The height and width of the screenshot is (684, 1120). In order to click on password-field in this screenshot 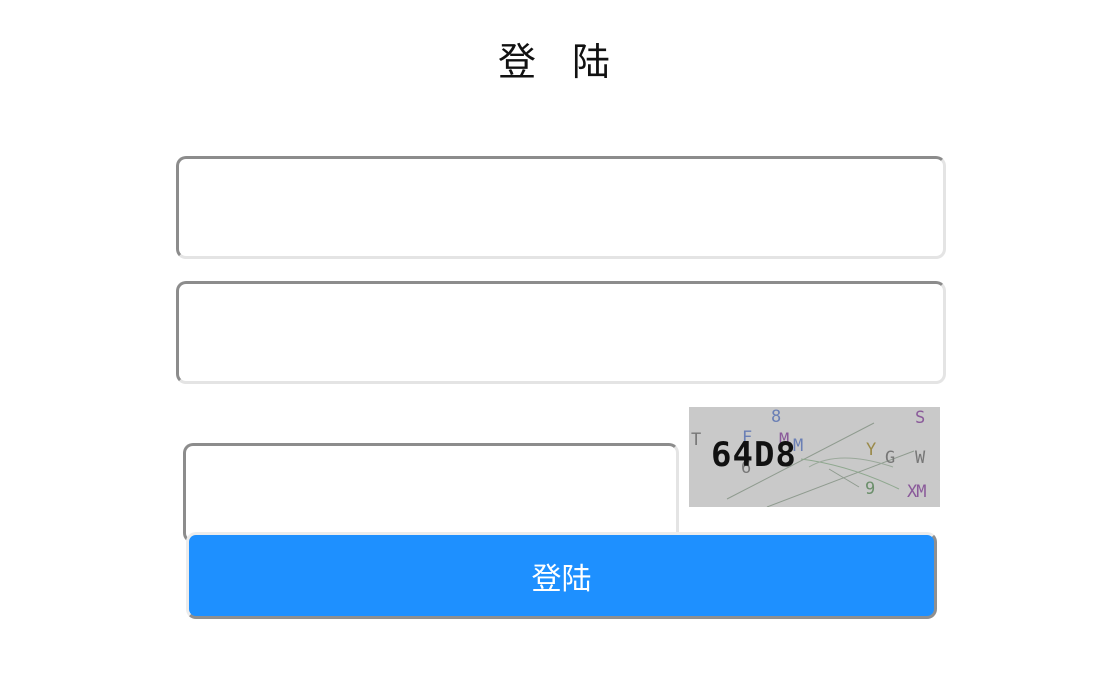, I will do `click(561, 332)`.